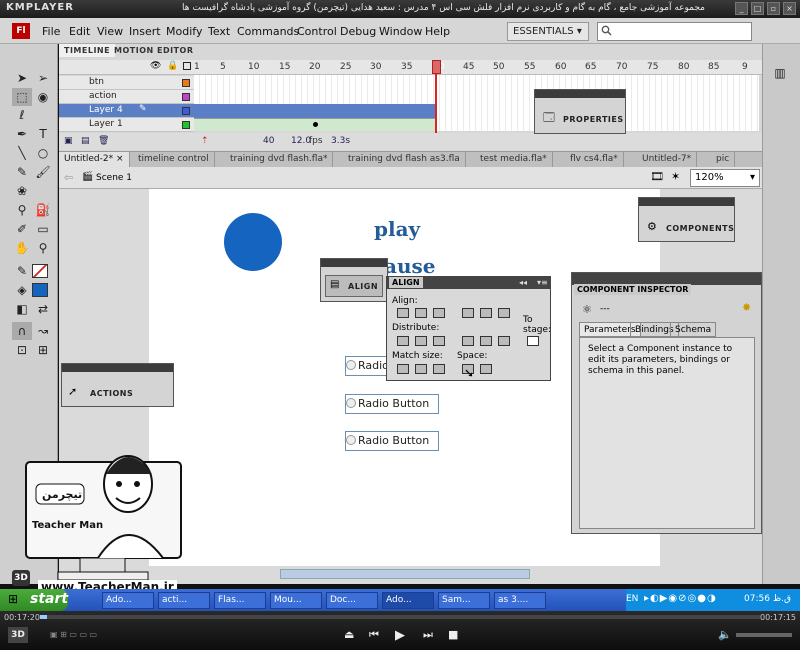 The width and height of the screenshot is (800, 650). What do you see at coordinates (409, 266) in the screenshot?
I see `pause-text: ause` at bounding box center [409, 266].